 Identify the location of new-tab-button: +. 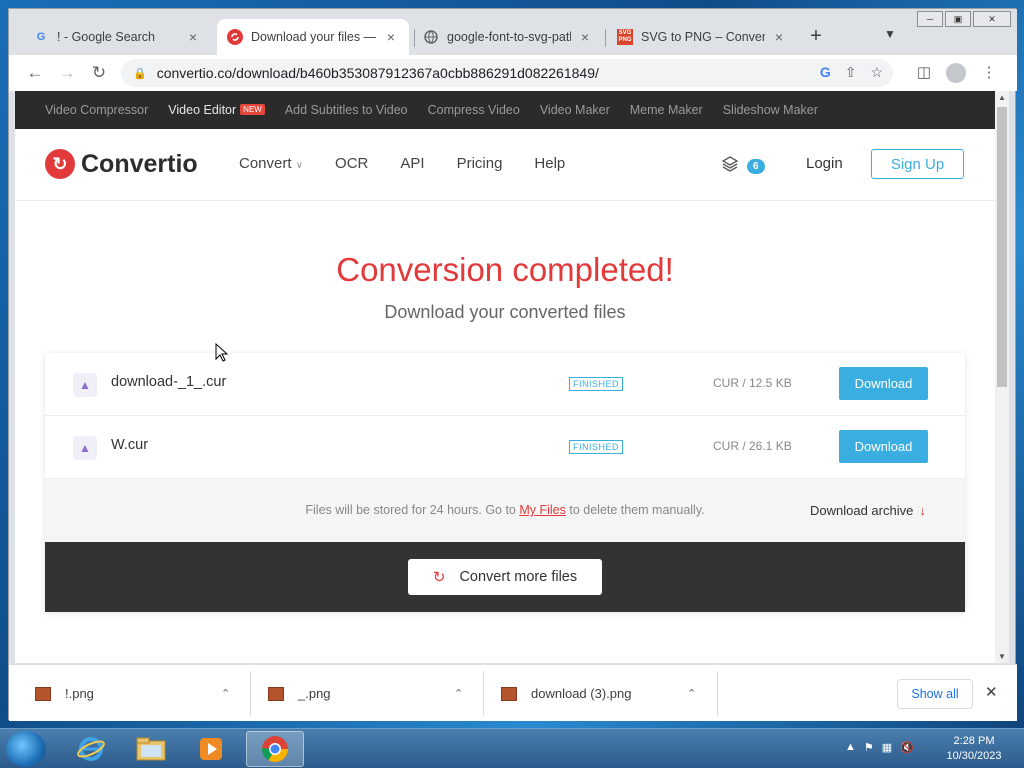
(816, 36).